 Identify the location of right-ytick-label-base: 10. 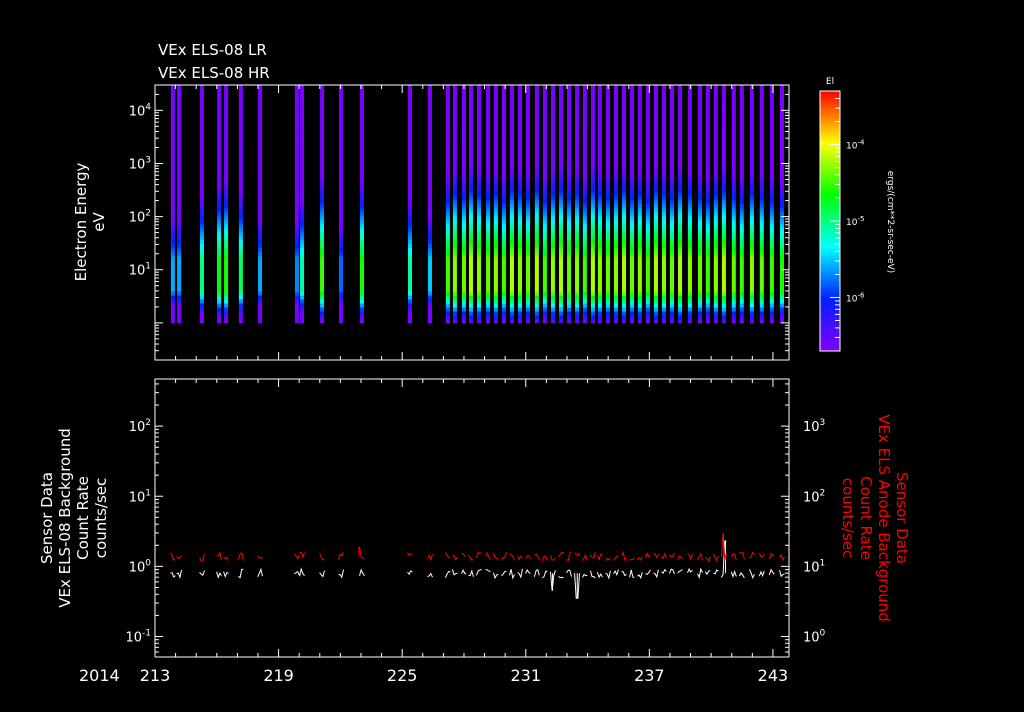
(811, 427).